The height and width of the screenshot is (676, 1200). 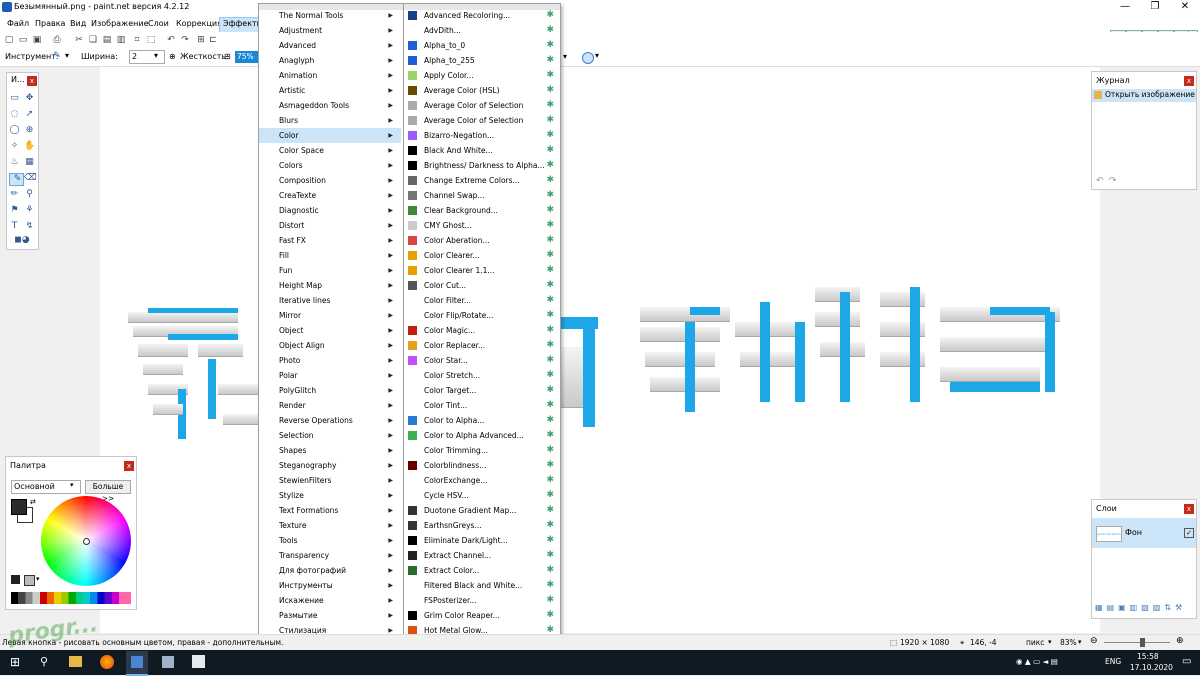 I want to click on move-selection-icon: ✥, so click(x=29, y=98).